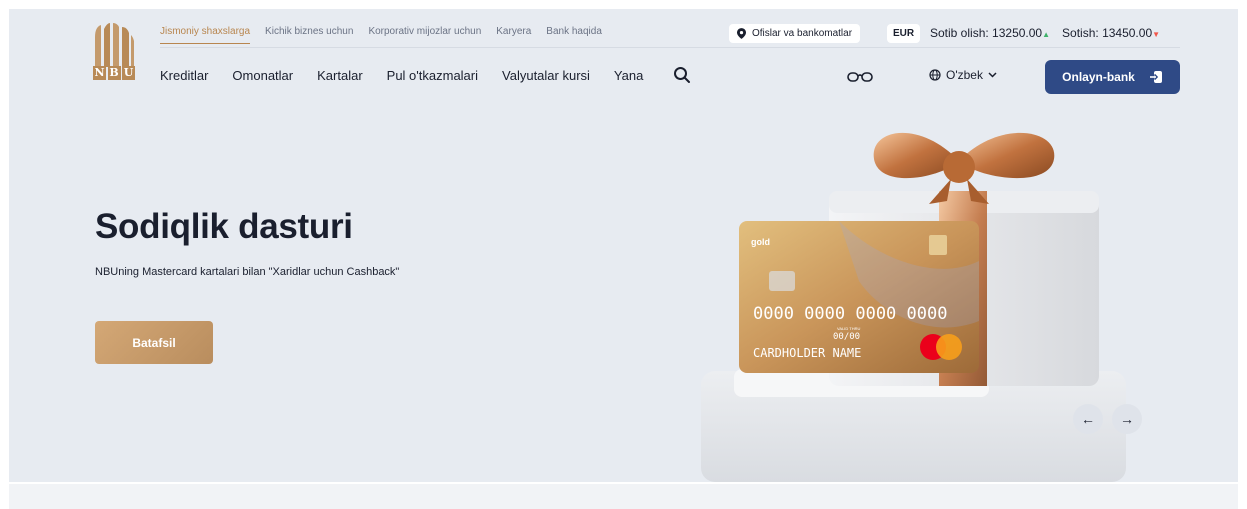 The width and height of the screenshot is (1247, 509). Describe the element at coordinates (154, 342) in the screenshot. I see `details-button: Batafsil` at that location.